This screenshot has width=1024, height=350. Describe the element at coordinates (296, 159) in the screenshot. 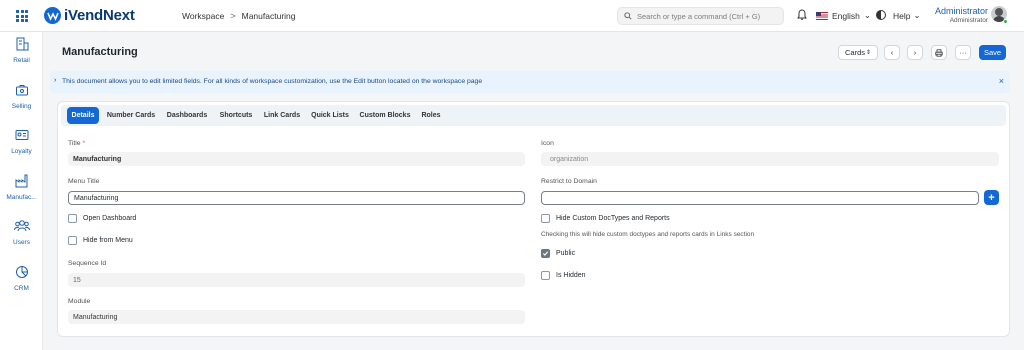

I see `title-field: Manufacturing` at that location.